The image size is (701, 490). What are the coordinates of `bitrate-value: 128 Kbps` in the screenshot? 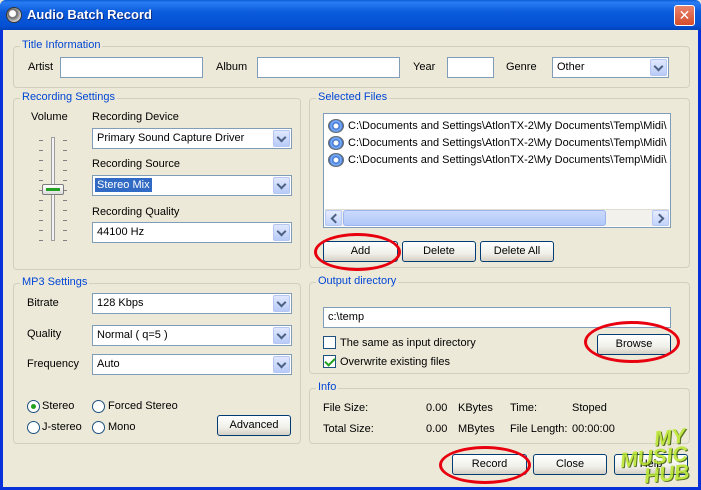 It's located at (120, 303).